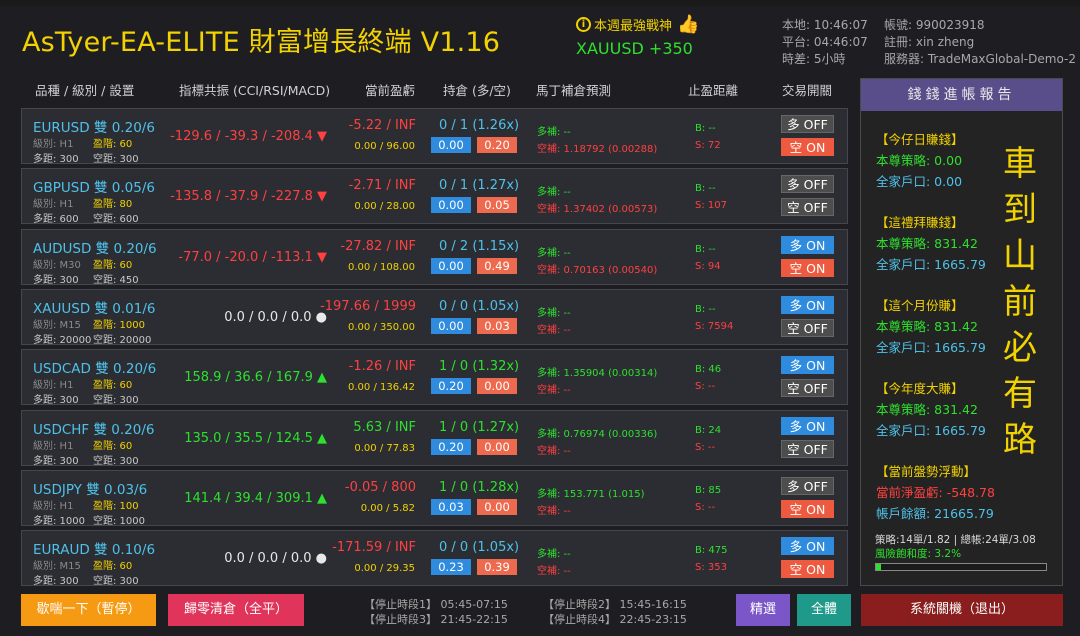 The image size is (1080, 636). Describe the element at coordinates (597, 434) in the screenshot. I see `long-martingale: 多補: 0.76974 (0.00336)` at that location.